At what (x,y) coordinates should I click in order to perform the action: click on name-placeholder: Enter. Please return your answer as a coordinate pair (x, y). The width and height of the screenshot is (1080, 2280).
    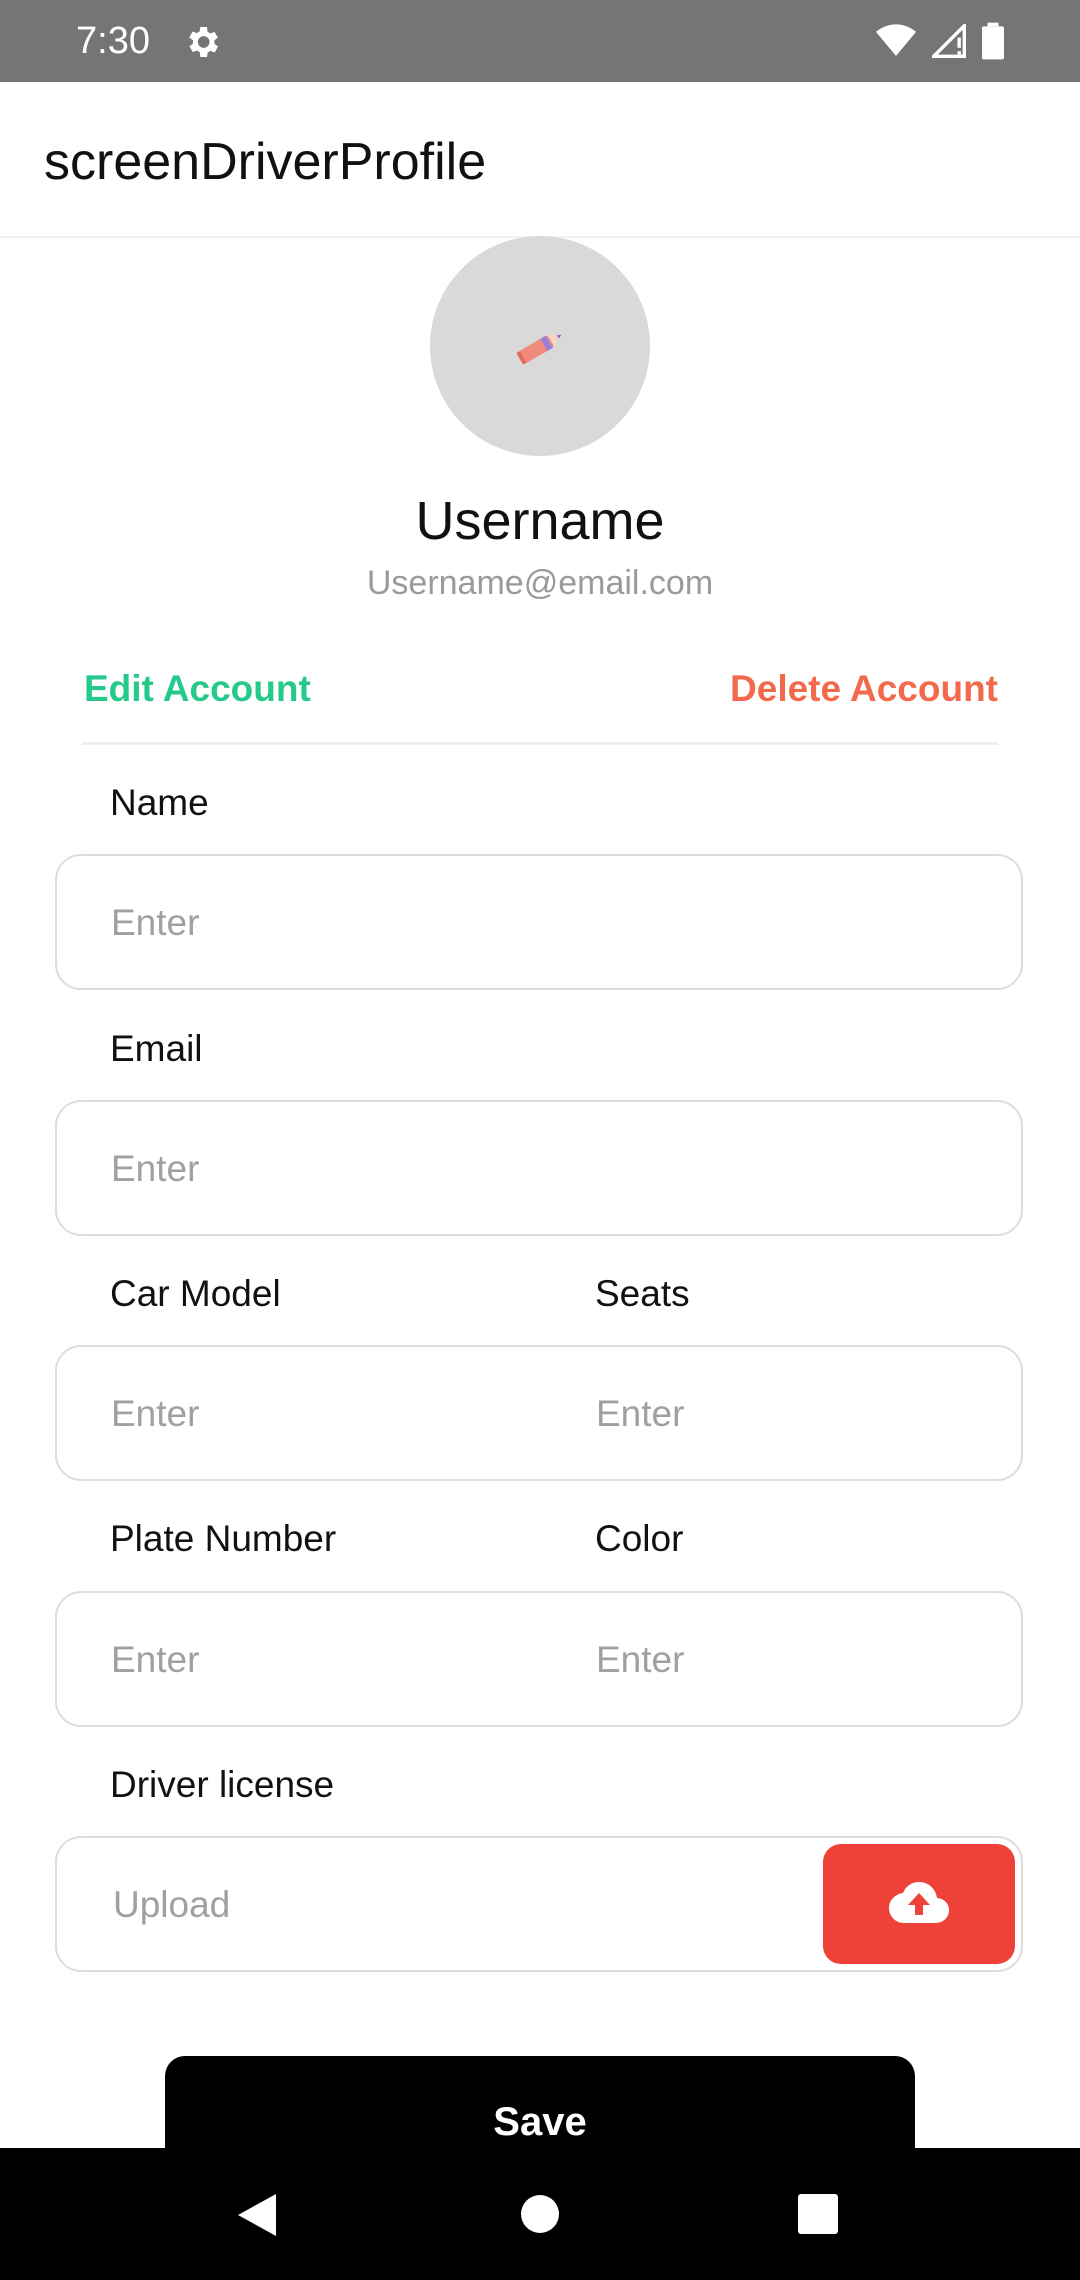
    Looking at the image, I should click on (155, 922).